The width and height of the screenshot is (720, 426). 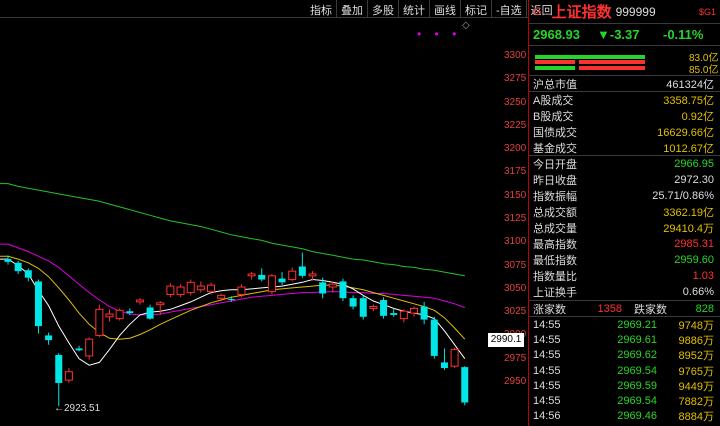 I want to click on price-change: ▼-3.37, so click(x=618, y=34).